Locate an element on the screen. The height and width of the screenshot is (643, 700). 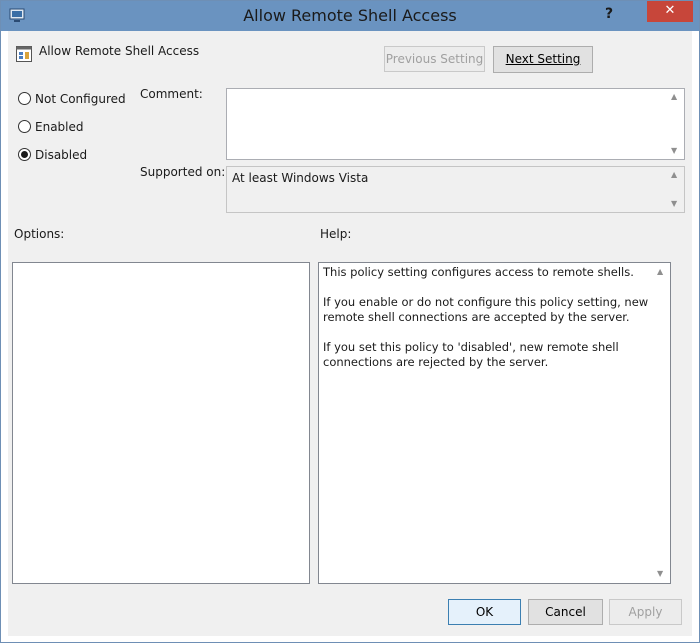
options-label: Options: is located at coordinates (39, 234).